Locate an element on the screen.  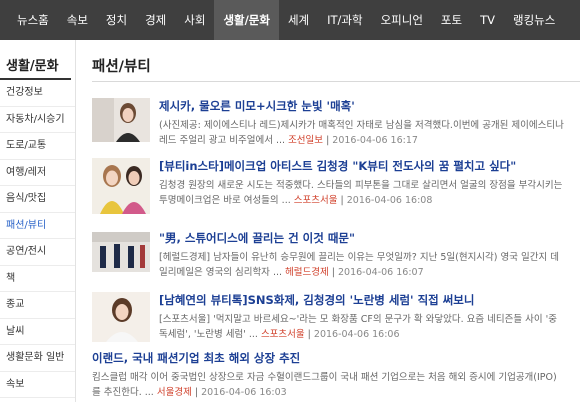
article-date: 2016-04-06 16:03 is located at coordinates (244, 392).